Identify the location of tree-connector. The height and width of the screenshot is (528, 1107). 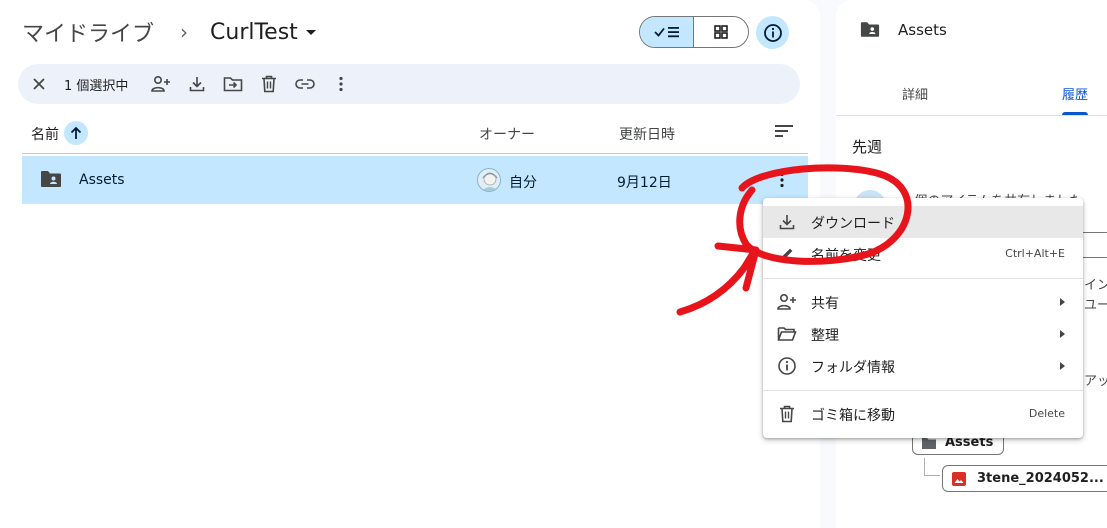
(932, 467).